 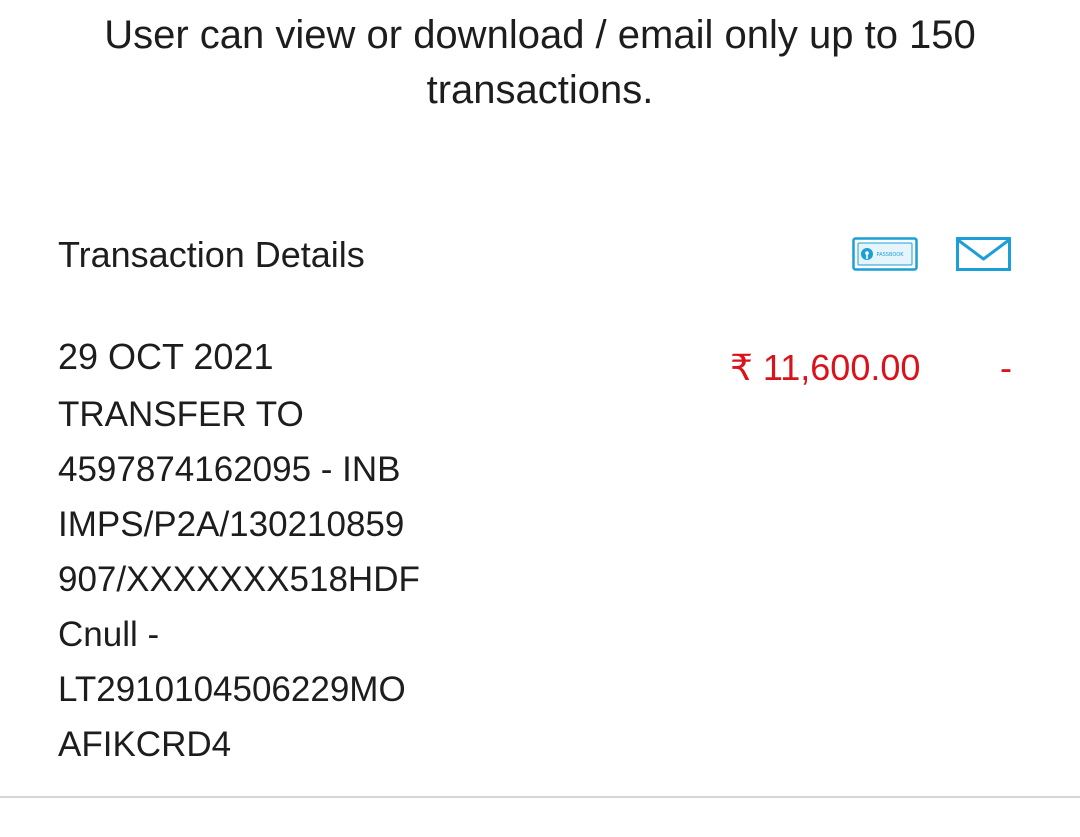 I want to click on description-line: TRANSFER TO, so click(x=181, y=414).